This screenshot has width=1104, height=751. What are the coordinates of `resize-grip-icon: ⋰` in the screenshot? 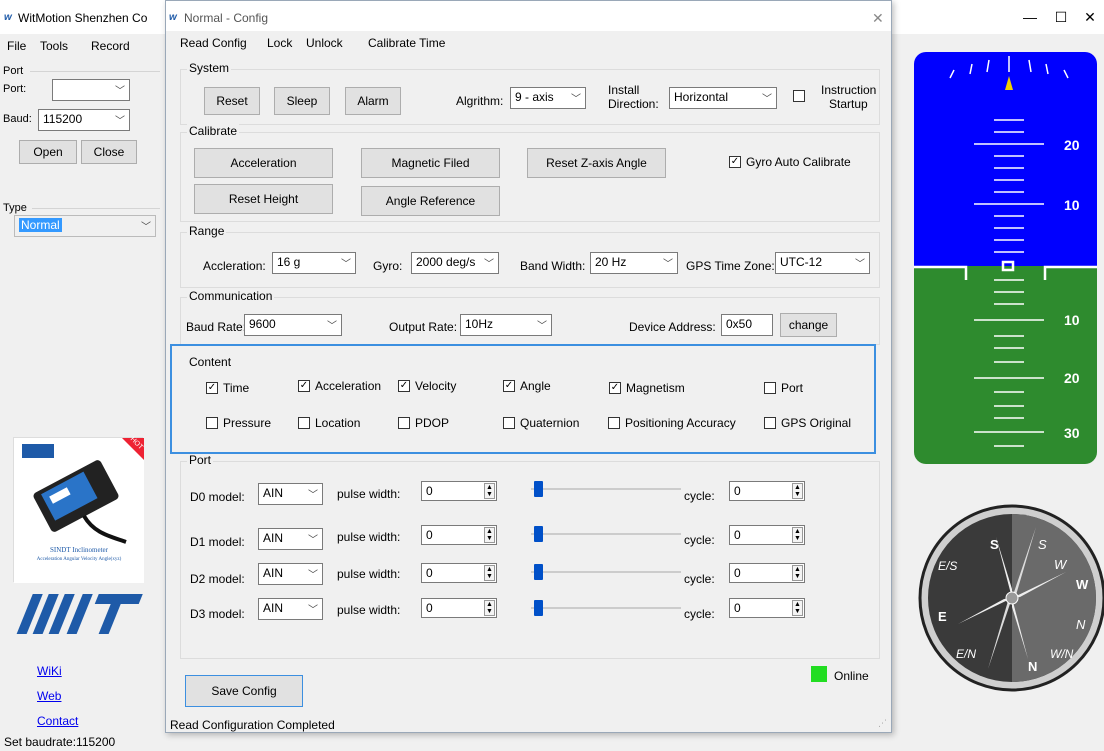 It's located at (882, 723).